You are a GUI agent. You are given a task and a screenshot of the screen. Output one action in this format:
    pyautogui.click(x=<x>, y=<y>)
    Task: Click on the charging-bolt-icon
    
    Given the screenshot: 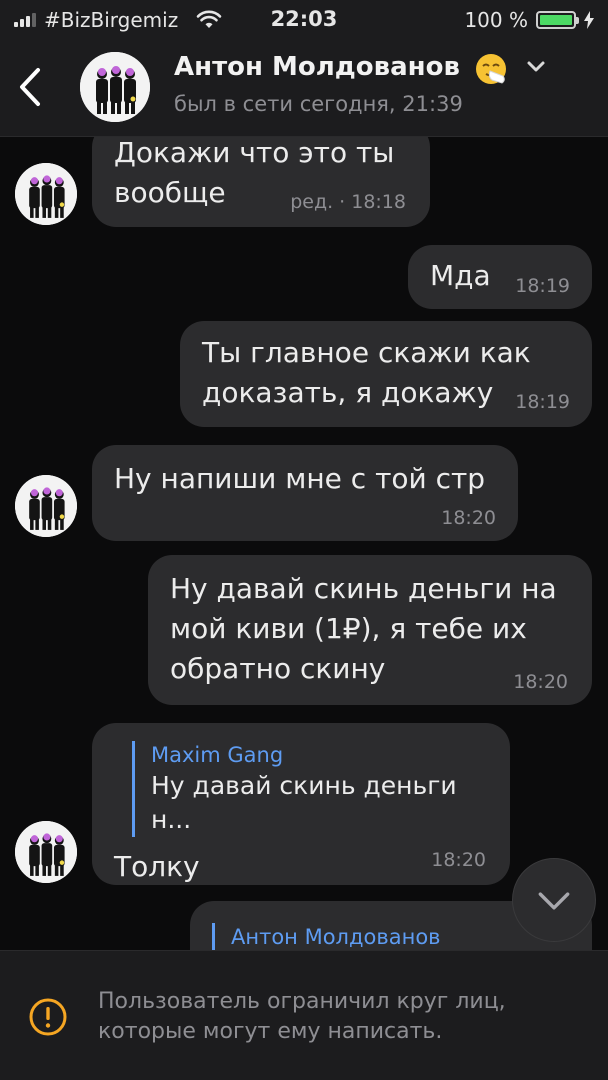 What is the action you would take?
    pyautogui.click(x=589, y=20)
    